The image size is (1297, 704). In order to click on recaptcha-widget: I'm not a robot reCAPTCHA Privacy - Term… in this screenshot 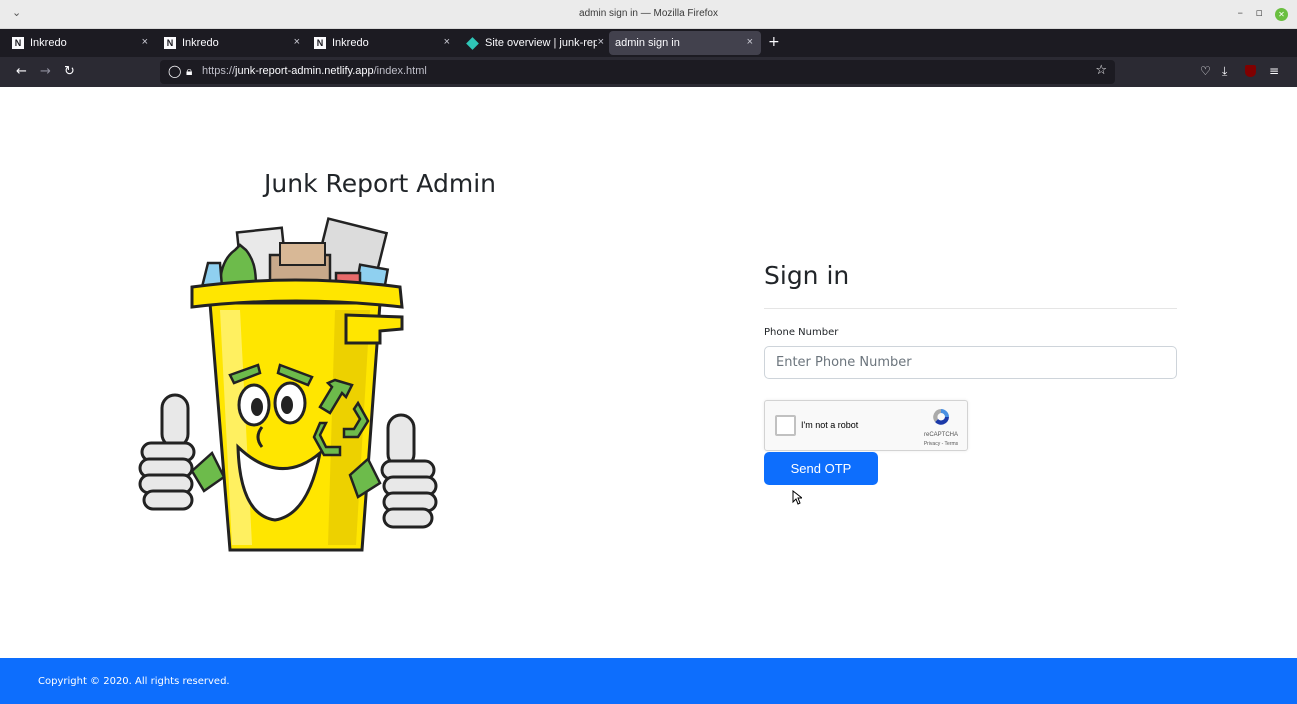, I will do `click(866, 425)`.